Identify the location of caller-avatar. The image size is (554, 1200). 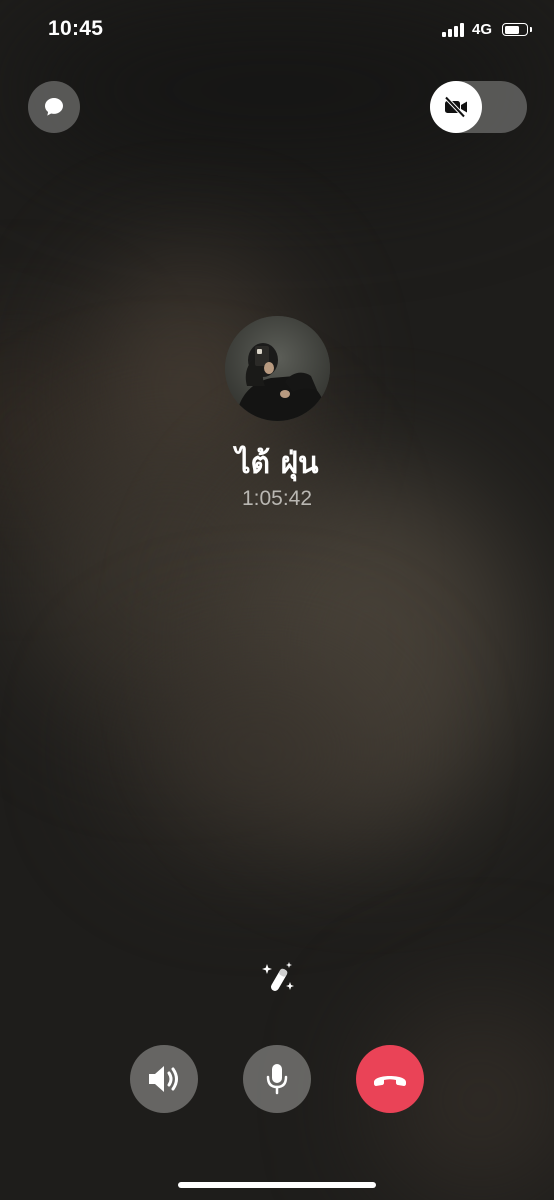
(277, 368).